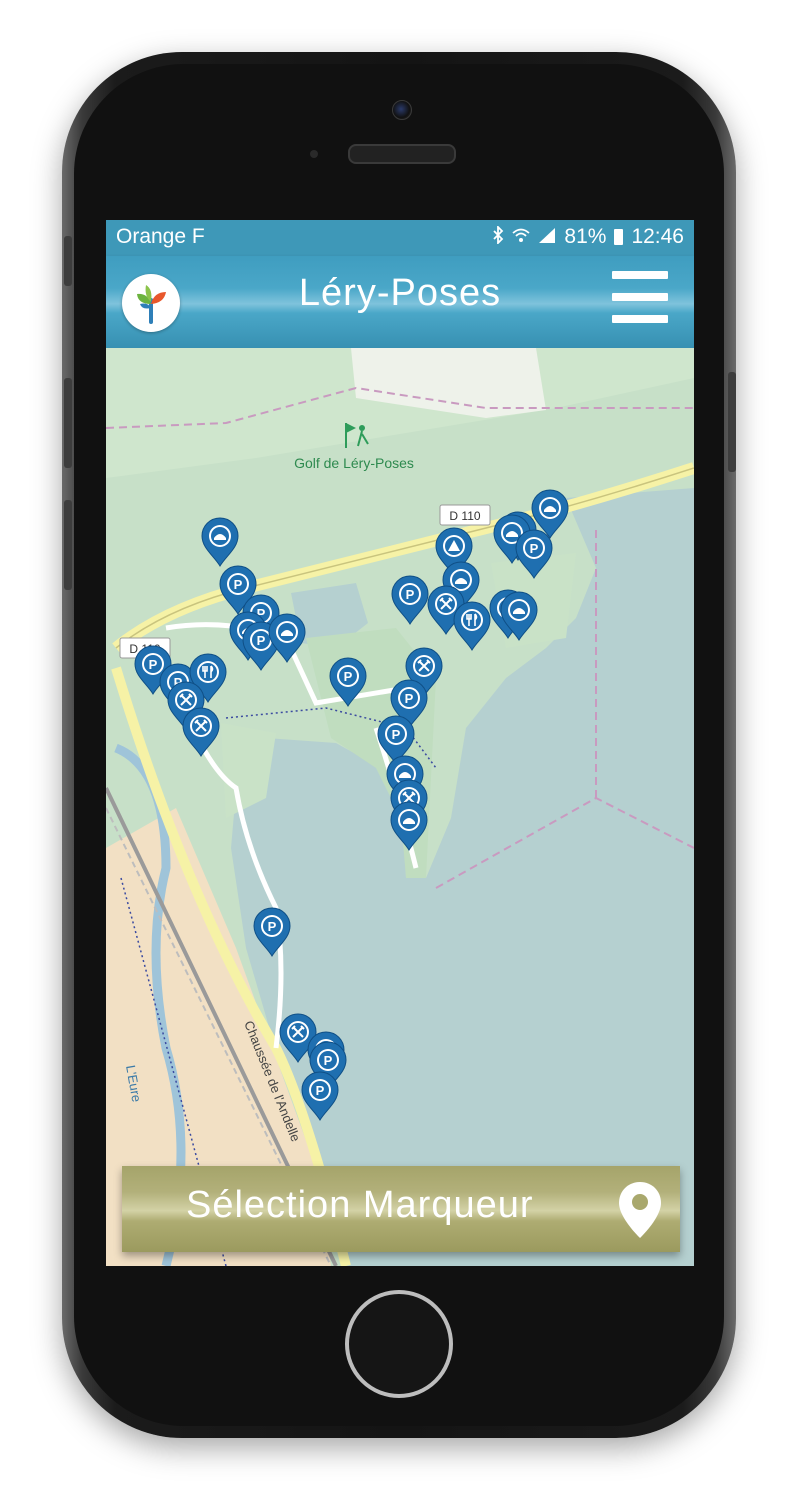 The image size is (800, 1494). What do you see at coordinates (68, 545) in the screenshot?
I see `mute-switch` at bounding box center [68, 545].